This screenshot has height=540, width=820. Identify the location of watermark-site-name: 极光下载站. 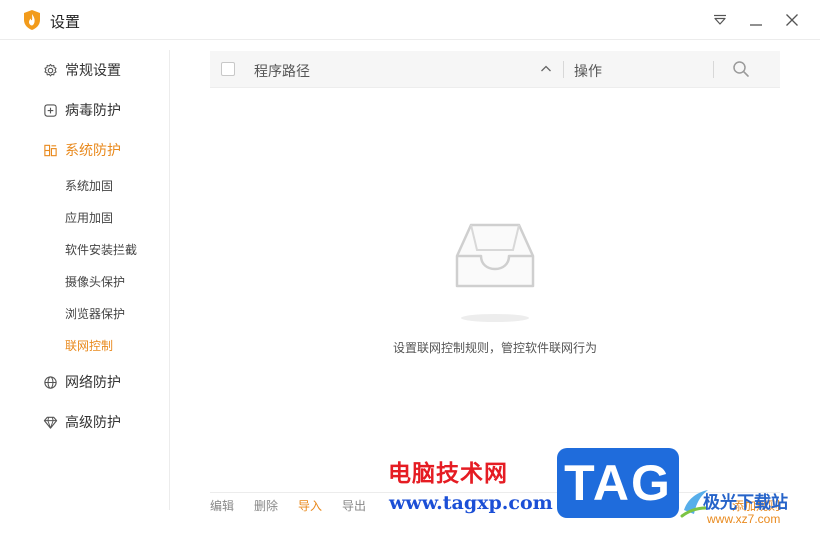
(745, 502).